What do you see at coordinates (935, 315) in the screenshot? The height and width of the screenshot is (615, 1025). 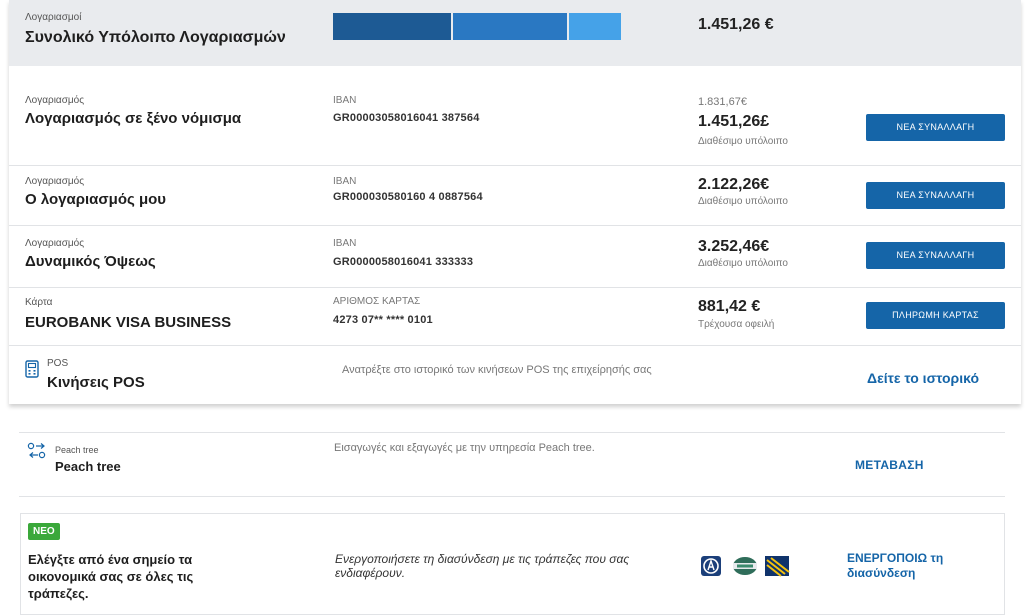 I see `card-payment-button: ΠΛΗΡΩΜΗ ΚΑΡΤΑΣ` at bounding box center [935, 315].